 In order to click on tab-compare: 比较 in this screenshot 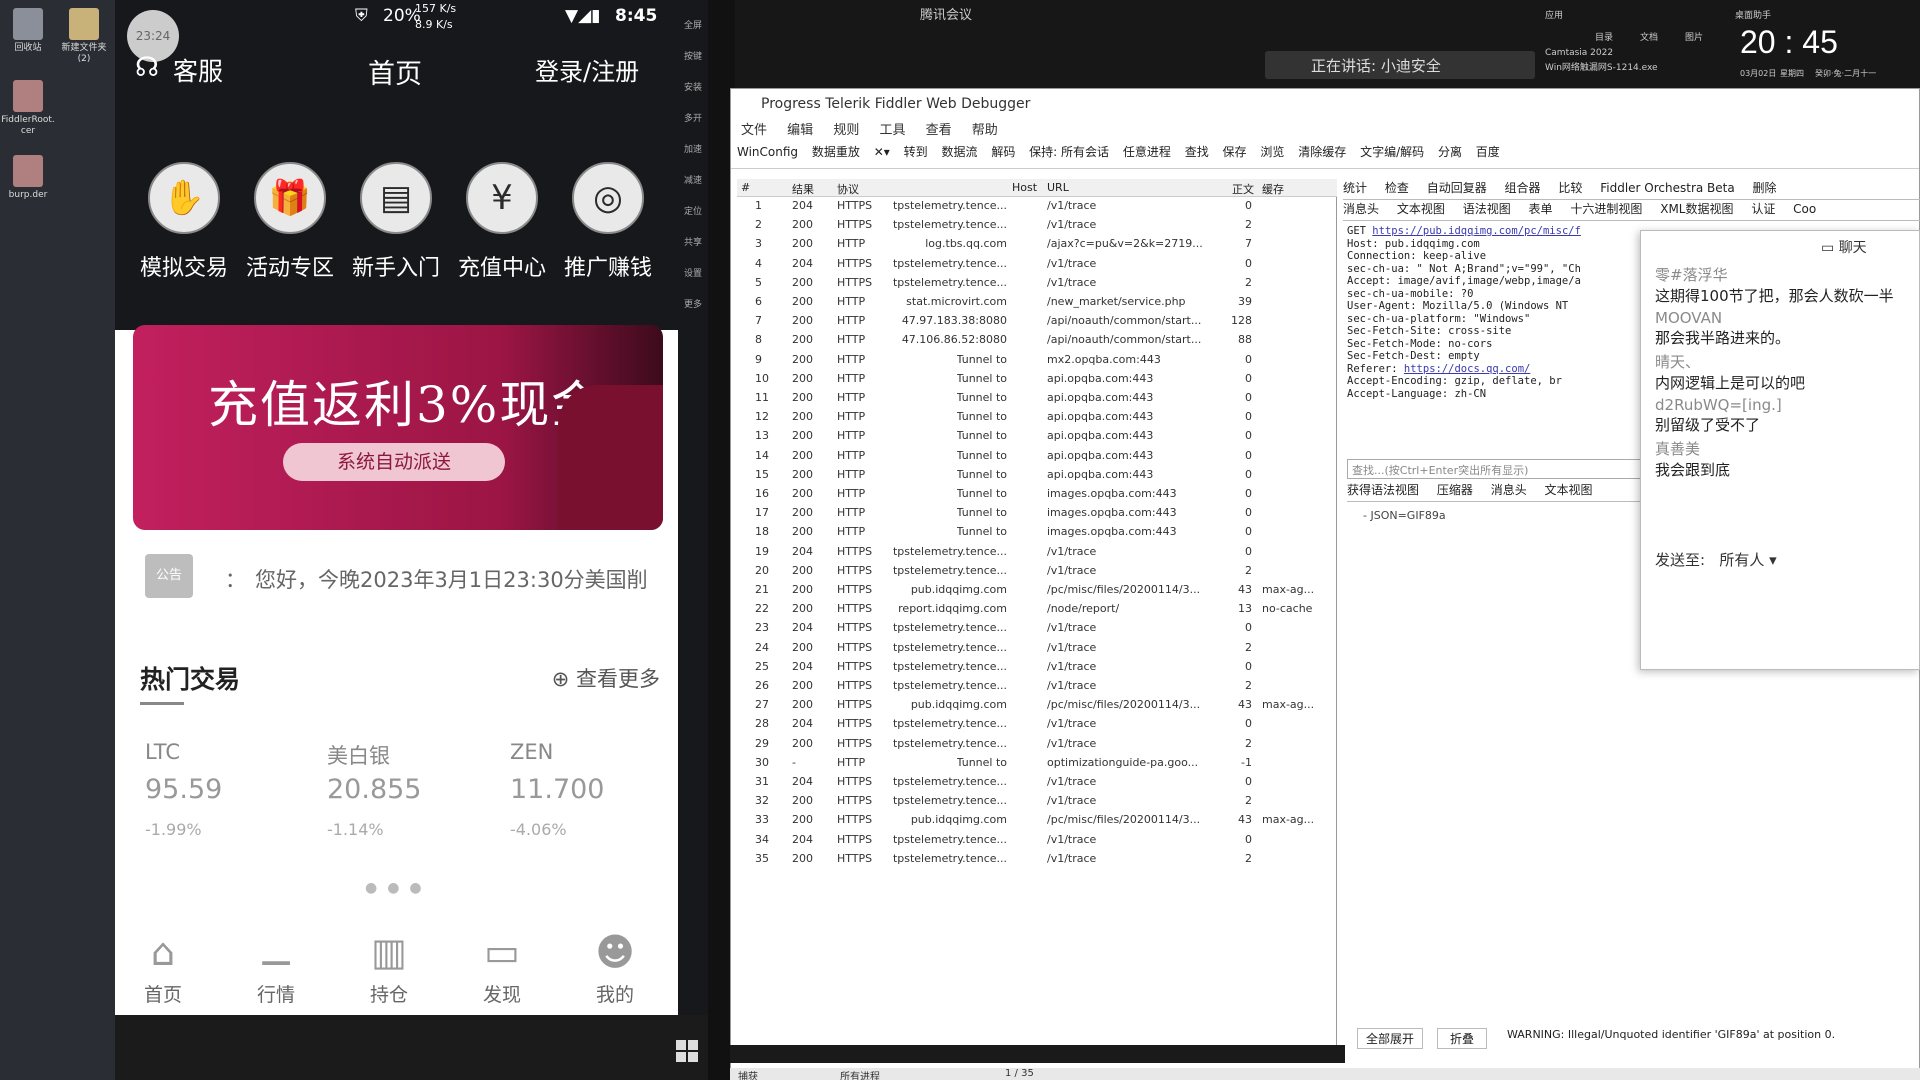, I will do `click(1570, 188)`.